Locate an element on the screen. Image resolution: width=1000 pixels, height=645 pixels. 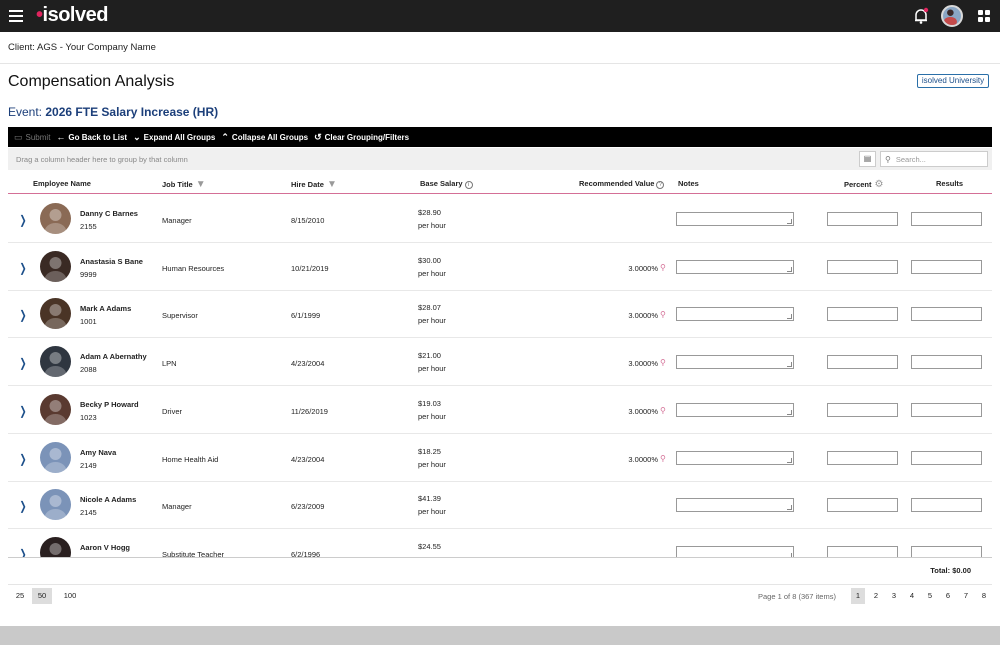
col-results: Results is located at coordinates (949, 183).